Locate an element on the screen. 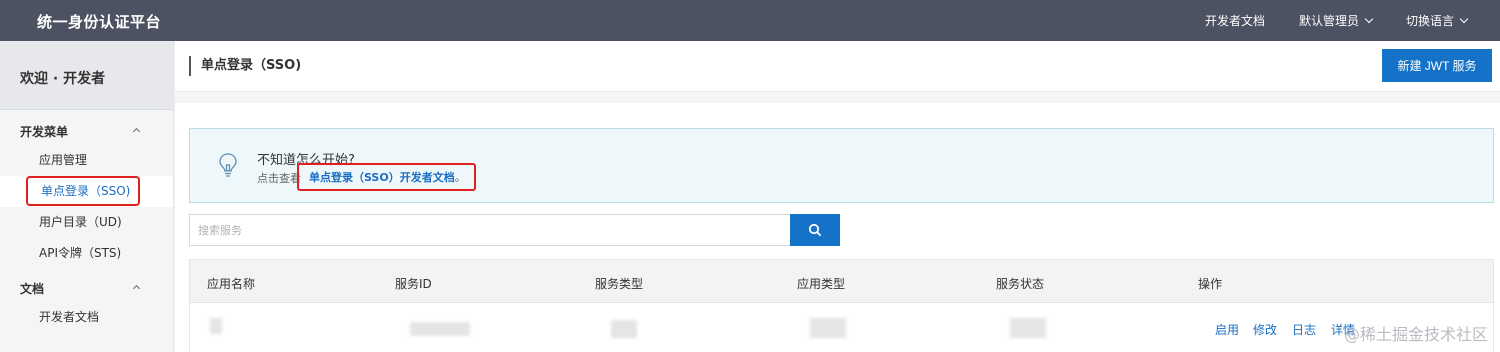 The width and height of the screenshot is (1500, 352). brand-title: 统一身份认证平台 is located at coordinates (99, 22).